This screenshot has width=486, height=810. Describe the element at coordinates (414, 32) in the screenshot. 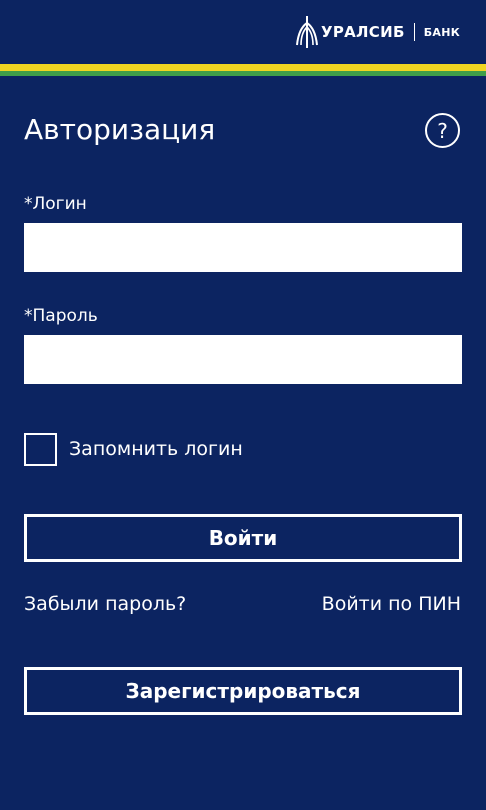

I see `logo-separator` at that location.